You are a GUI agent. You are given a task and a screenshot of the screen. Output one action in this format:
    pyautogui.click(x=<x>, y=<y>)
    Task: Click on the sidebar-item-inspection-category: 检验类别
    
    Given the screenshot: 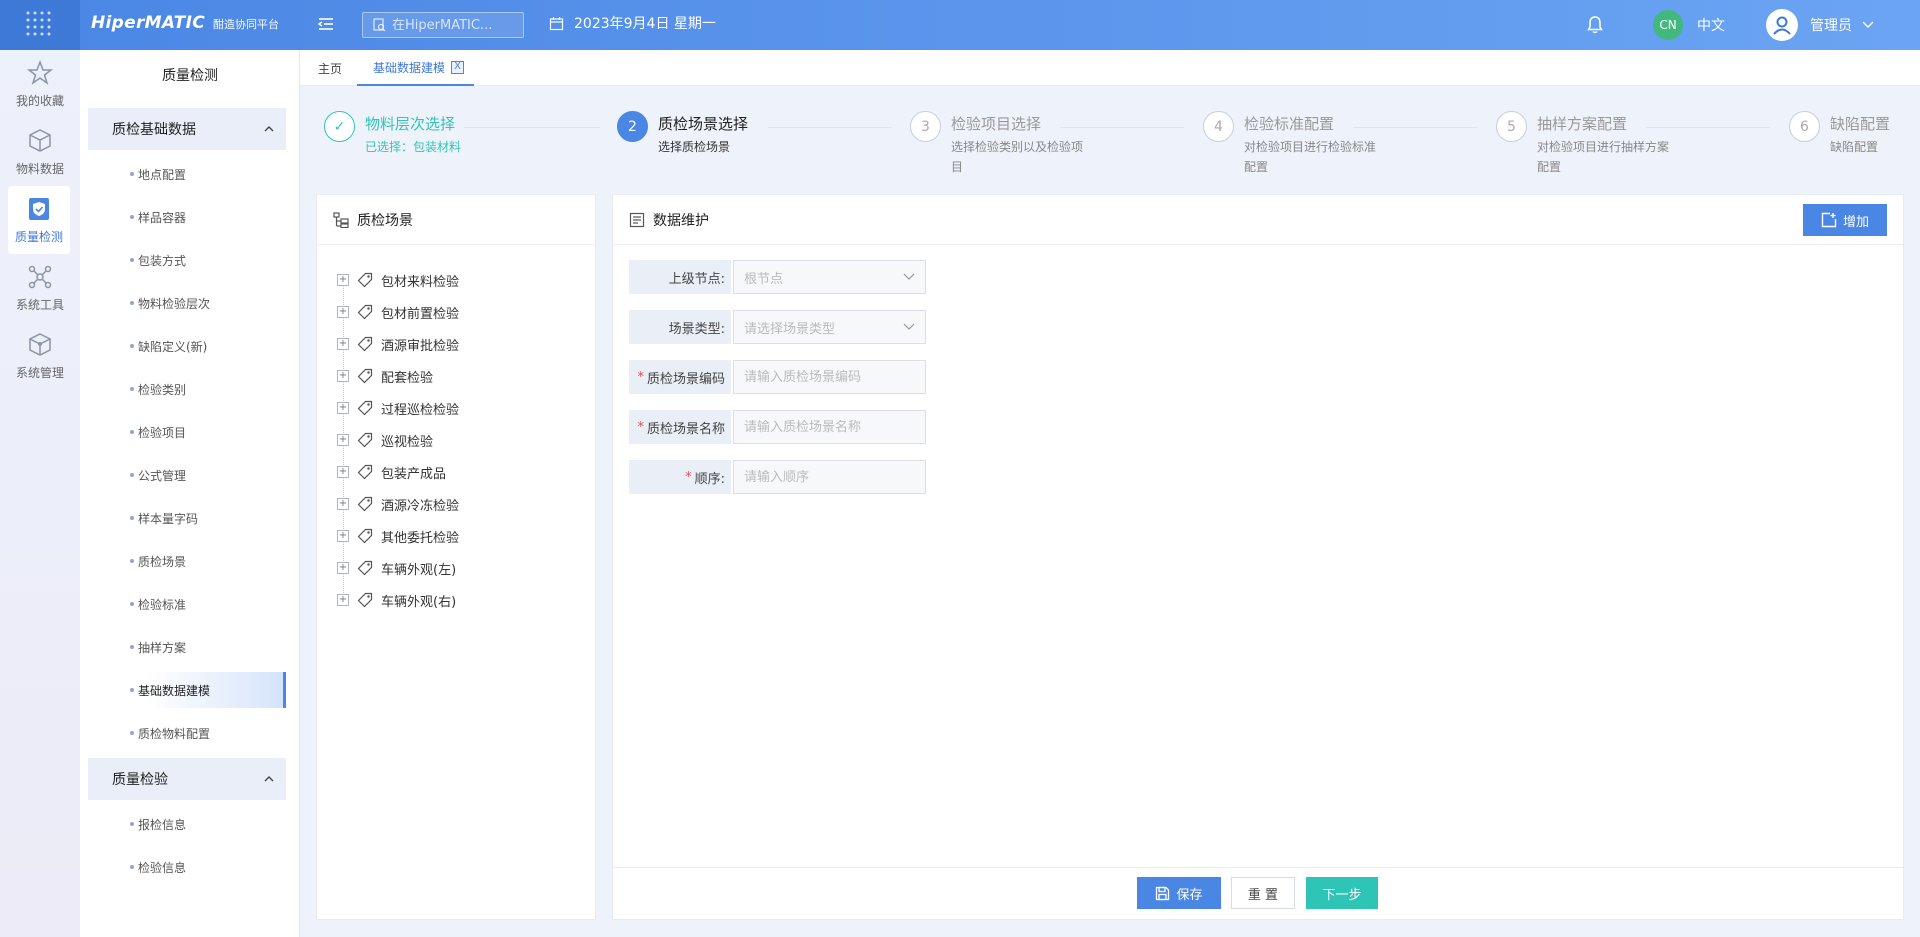 What is the action you would take?
    pyautogui.click(x=187, y=389)
    